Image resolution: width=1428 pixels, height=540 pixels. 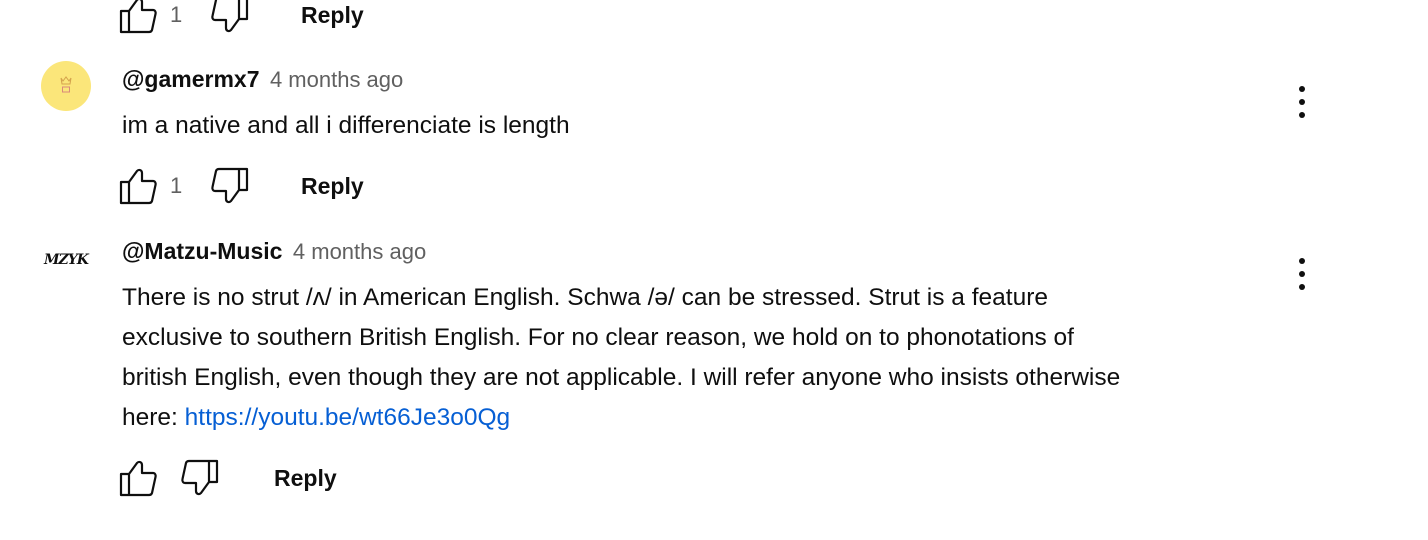 What do you see at coordinates (202, 251) in the screenshot?
I see `author-name: @Matzu-Music` at bounding box center [202, 251].